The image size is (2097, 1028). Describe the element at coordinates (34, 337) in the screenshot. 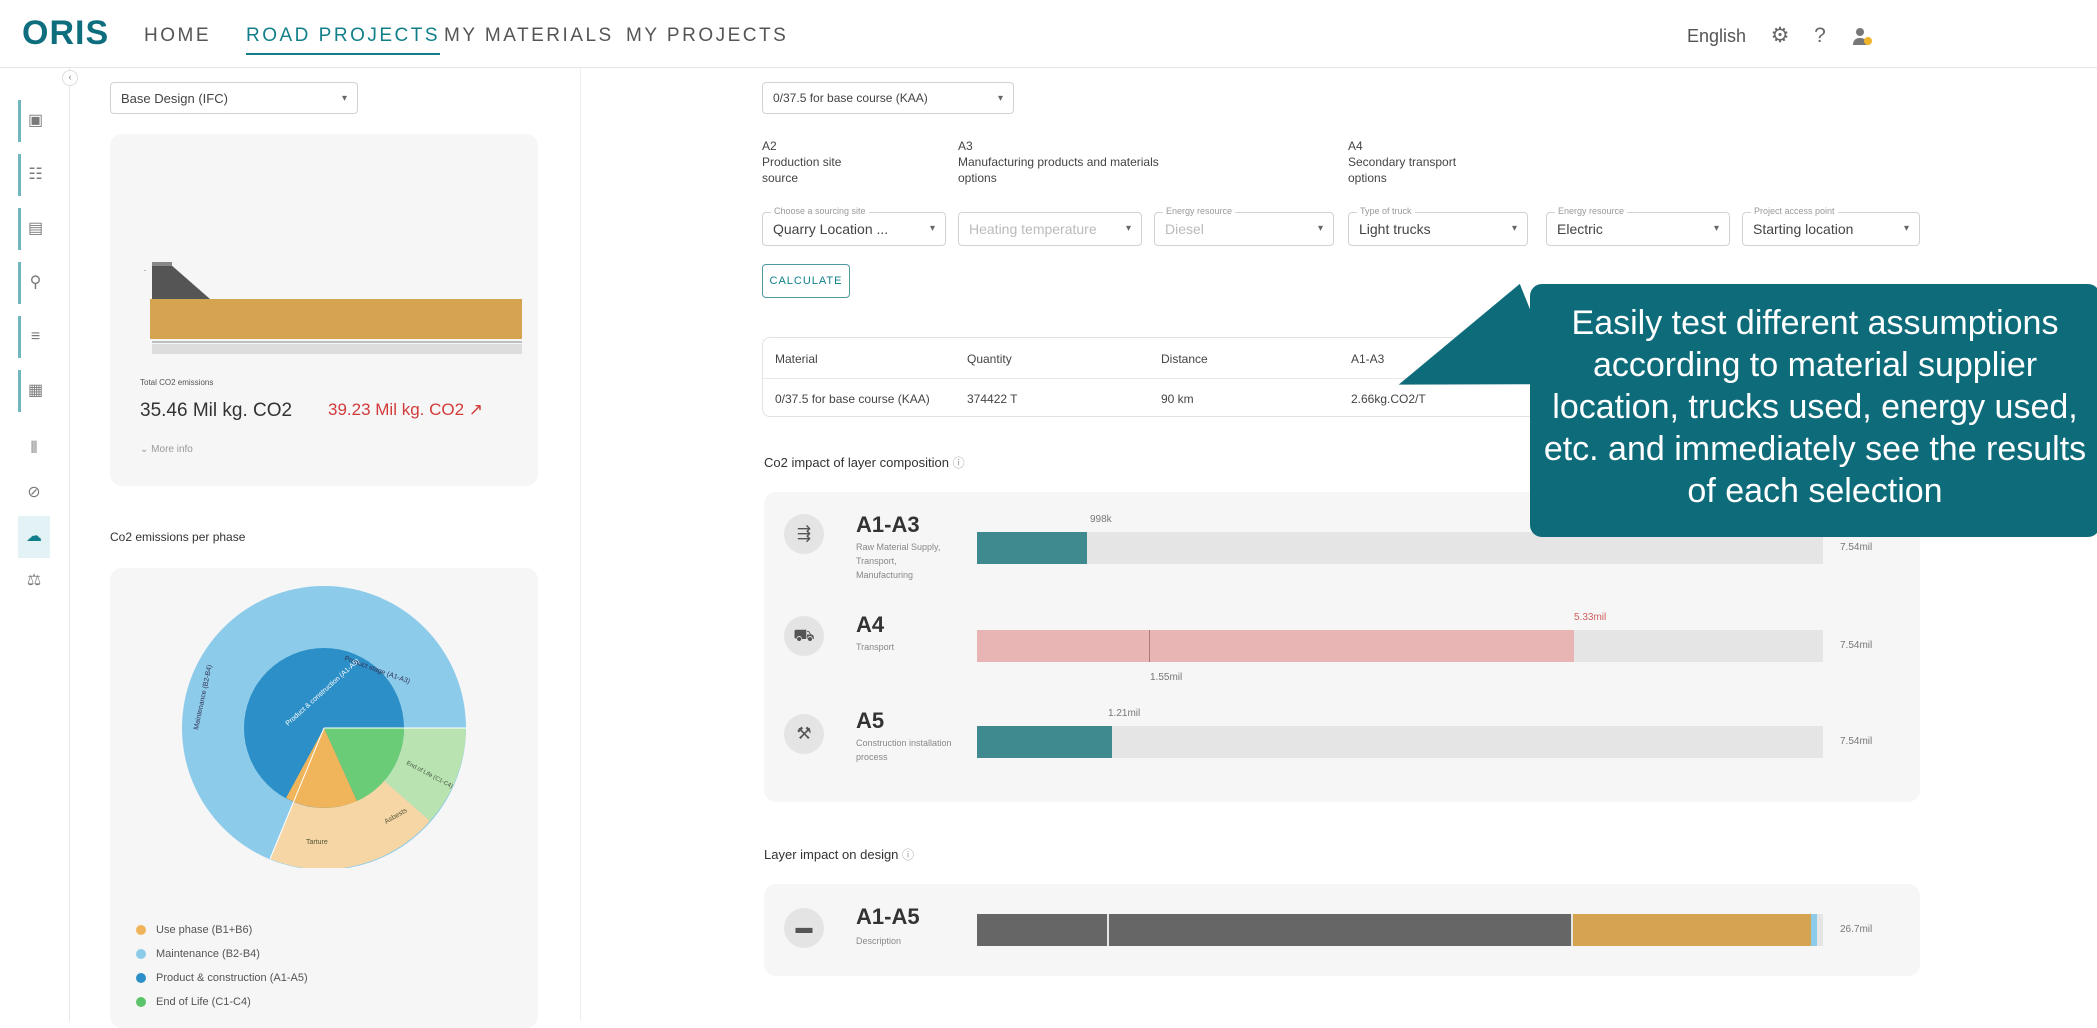

I see `rail-list-icon: ≡` at that location.